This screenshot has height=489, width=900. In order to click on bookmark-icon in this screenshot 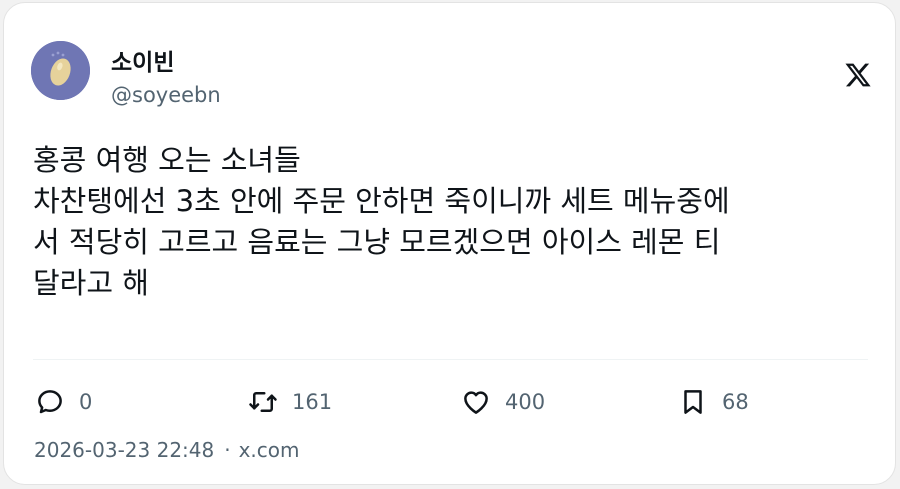, I will do `click(693, 402)`.